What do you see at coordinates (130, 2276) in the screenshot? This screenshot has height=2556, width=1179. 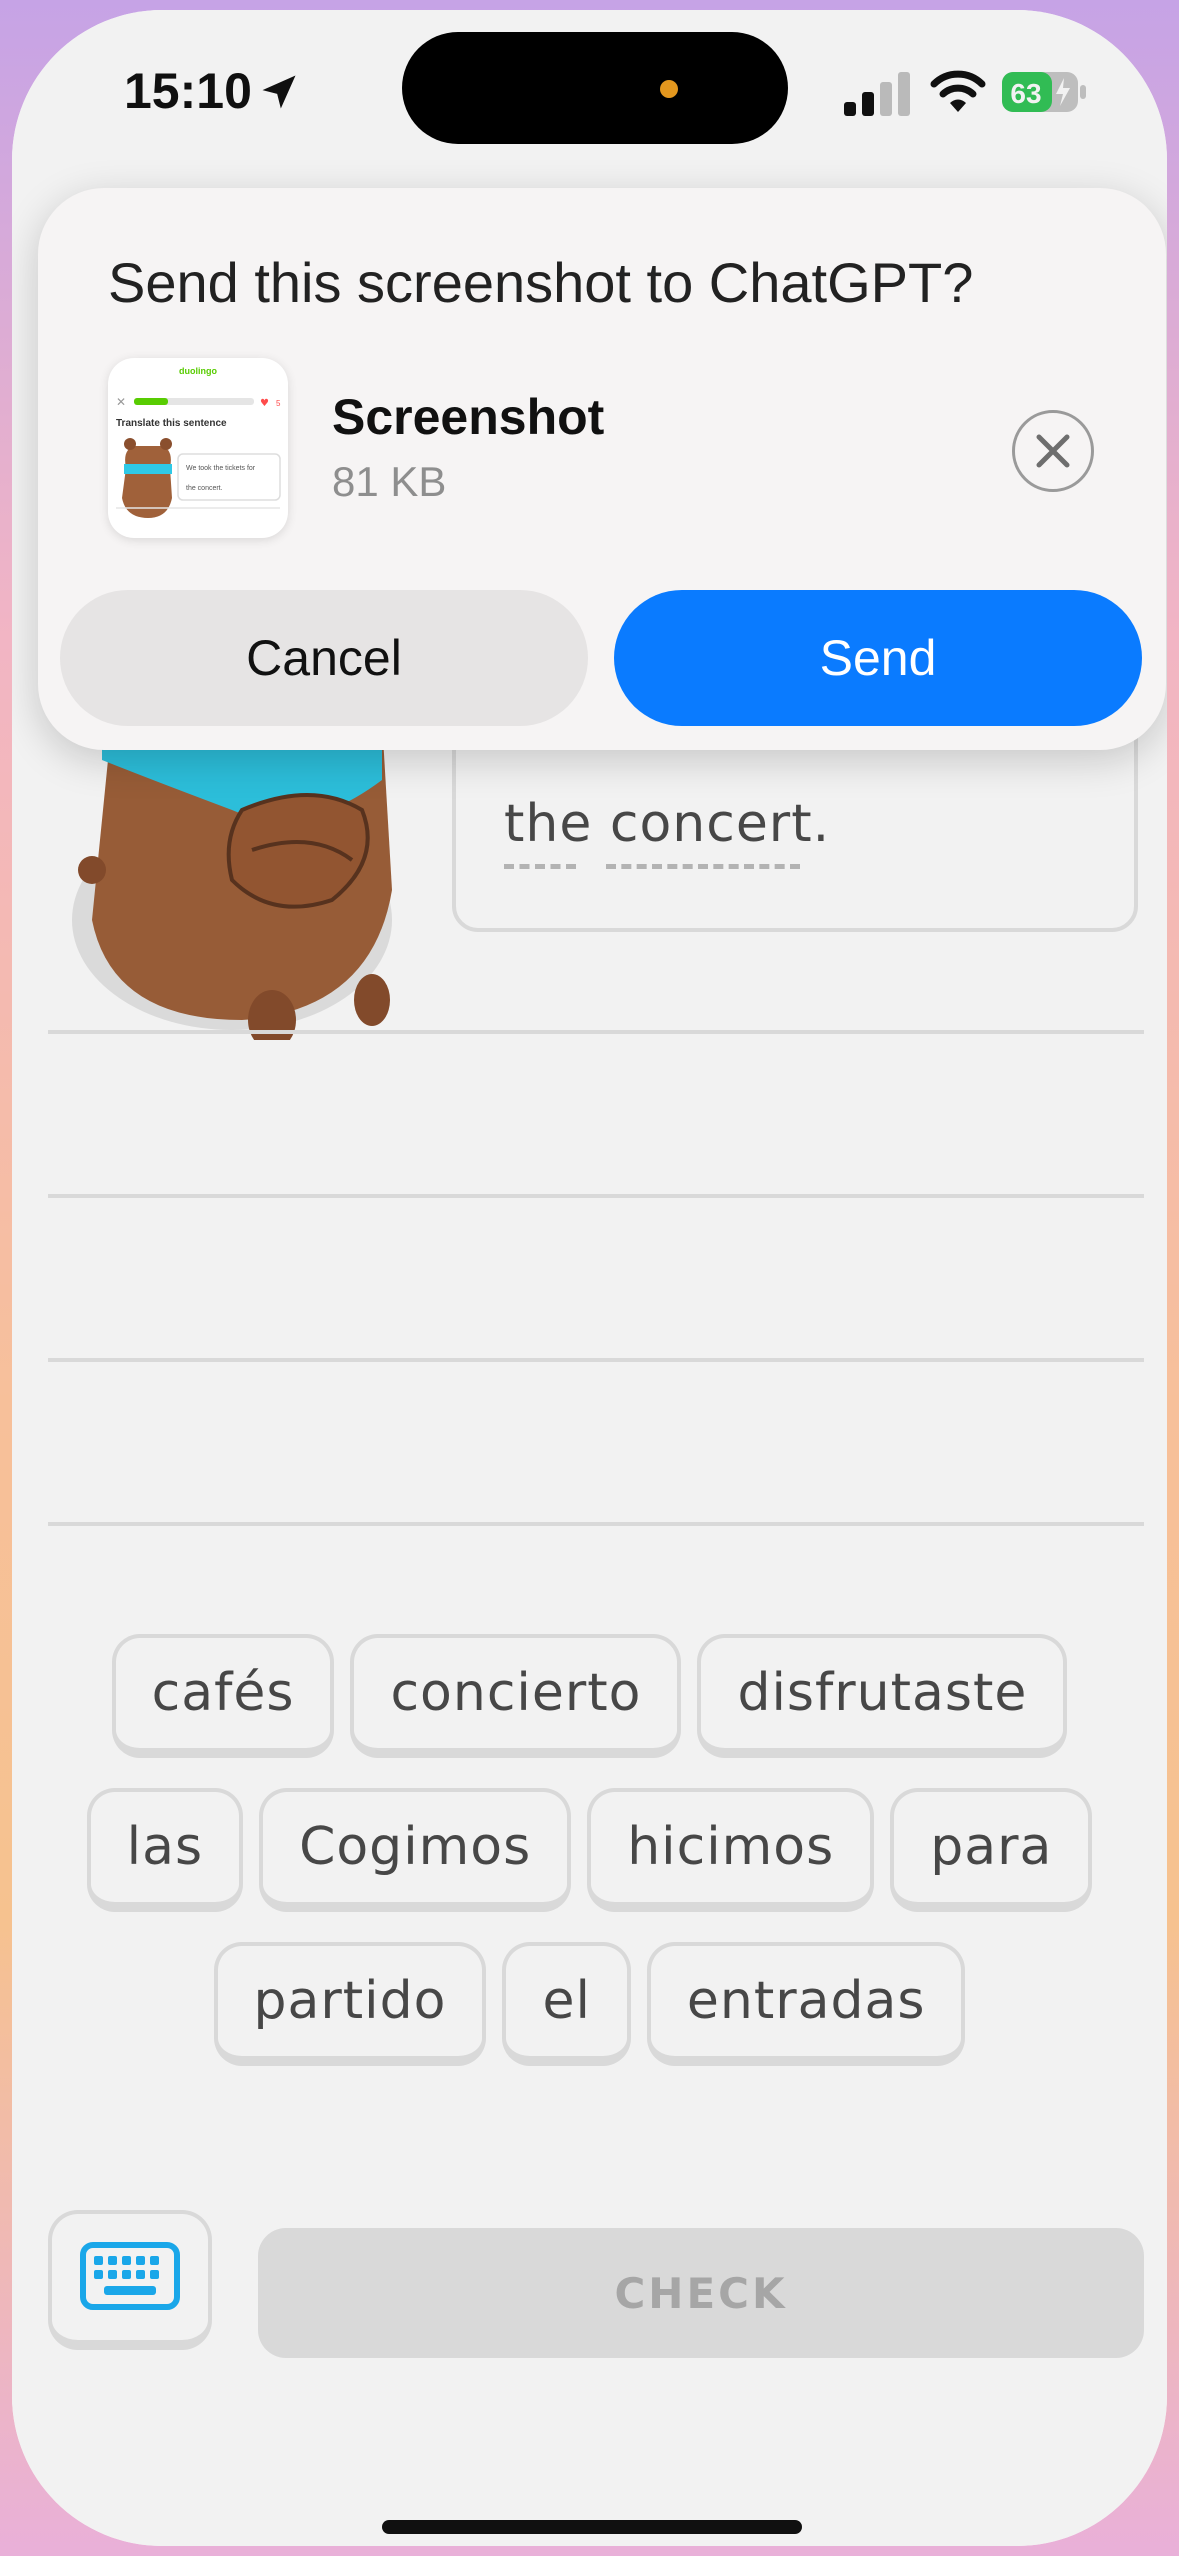 I see `keyboard-icon` at bounding box center [130, 2276].